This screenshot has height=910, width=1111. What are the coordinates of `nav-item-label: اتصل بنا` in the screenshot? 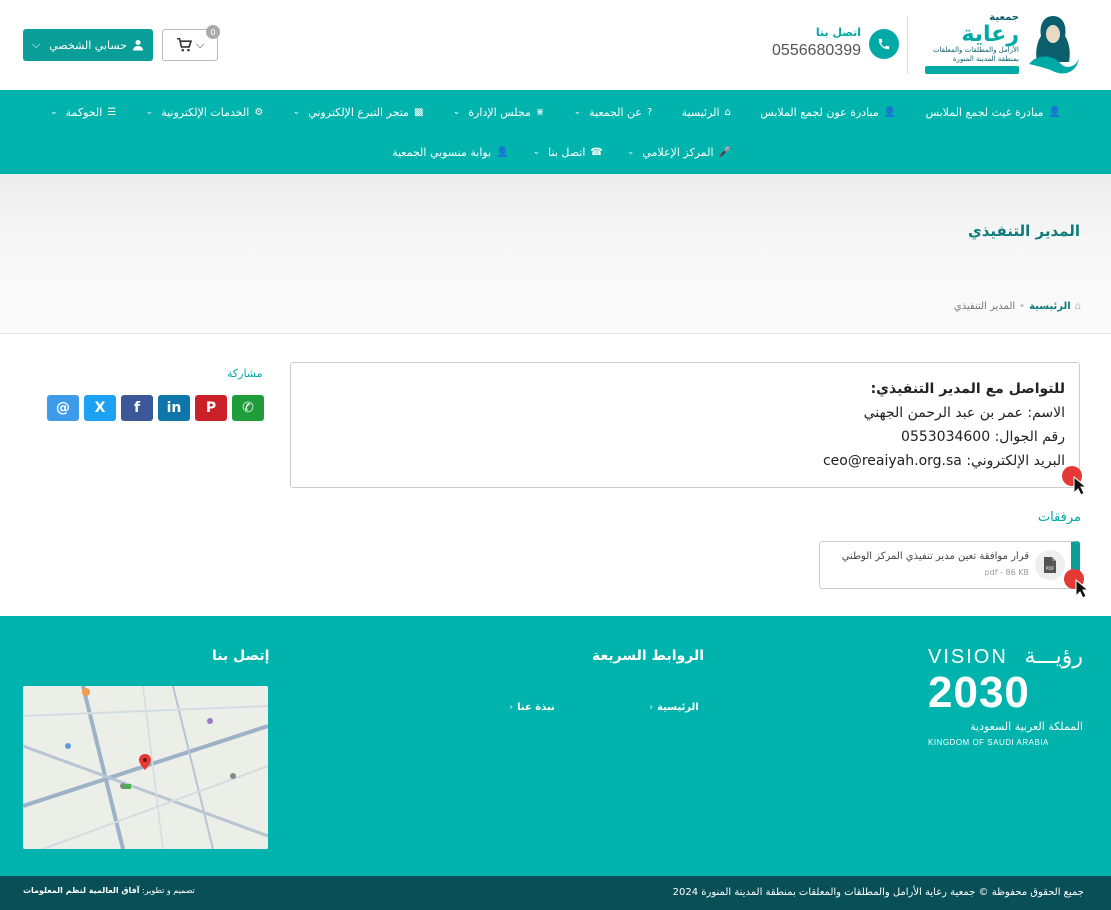 It's located at (567, 152).